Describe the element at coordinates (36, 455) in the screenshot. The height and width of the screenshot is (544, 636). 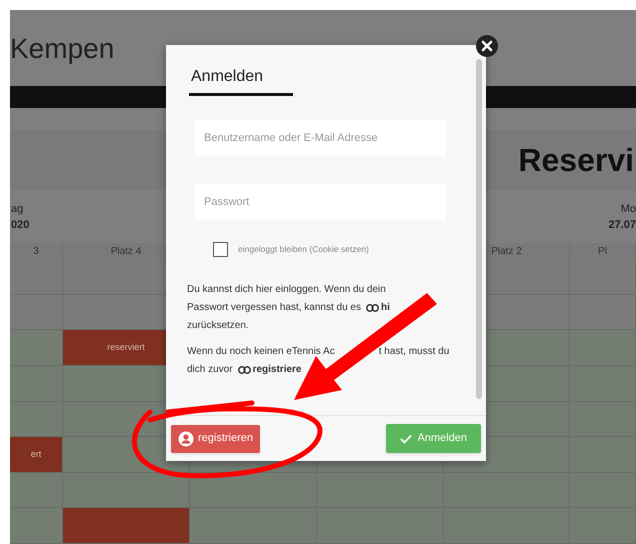
I see `reserved-slot: ert` at that location.